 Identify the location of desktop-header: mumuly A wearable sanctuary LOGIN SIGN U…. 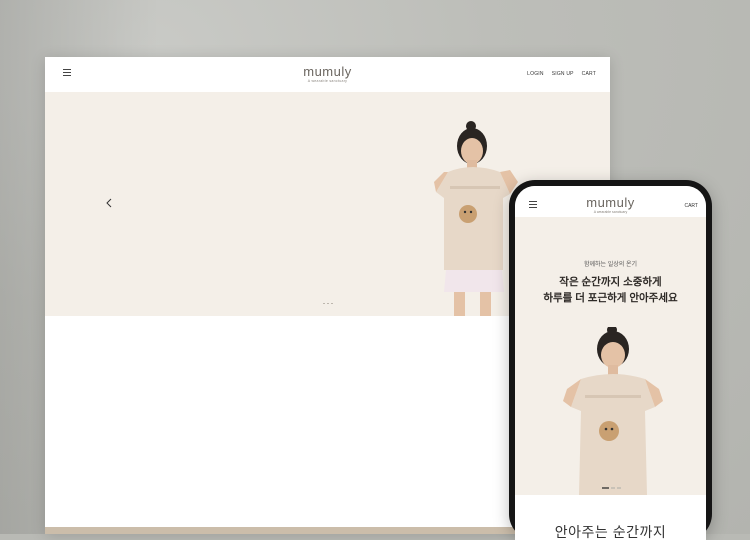
(327, 74).